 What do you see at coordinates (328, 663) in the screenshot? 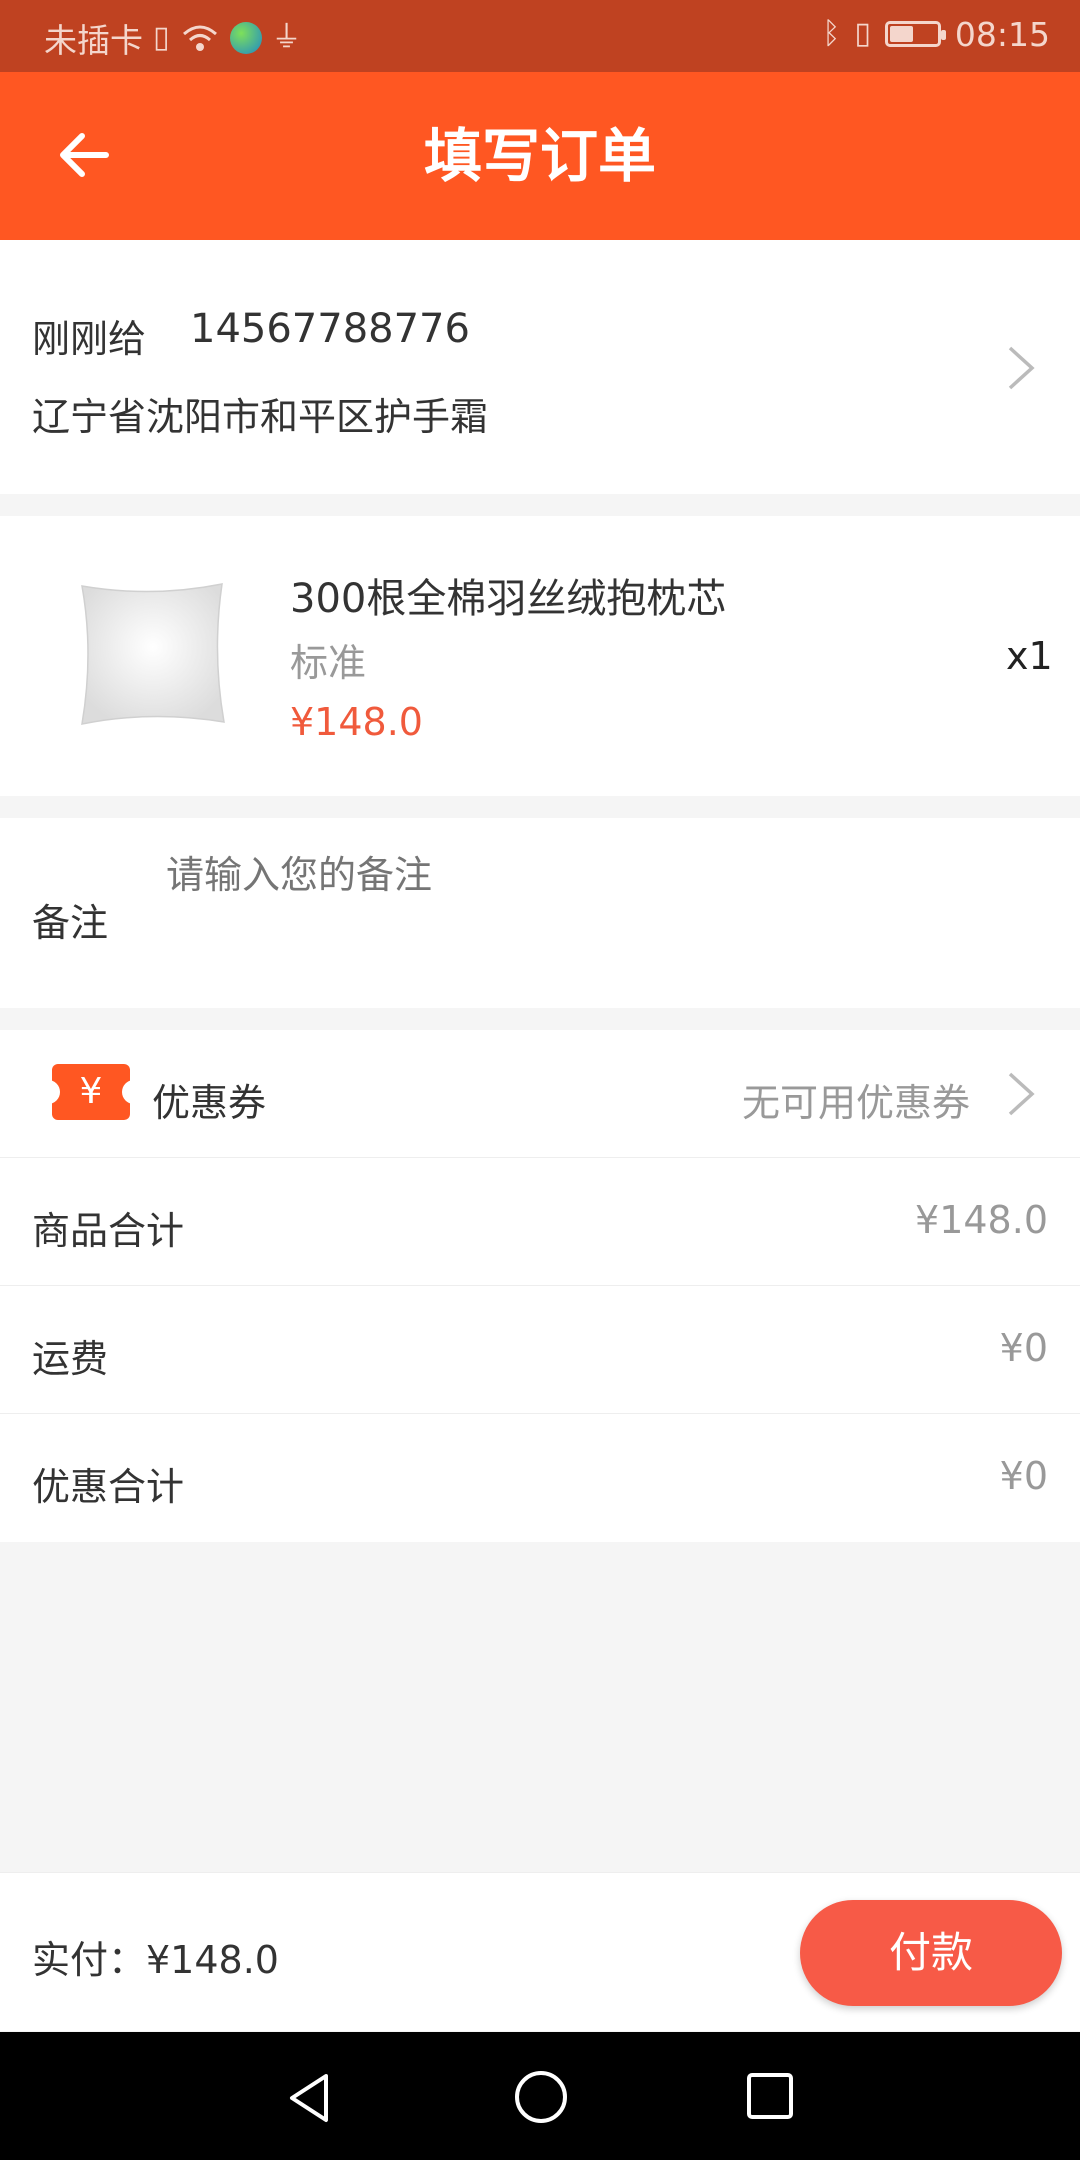
I see `product-spec: 标准` at bounding box center [328, 663].